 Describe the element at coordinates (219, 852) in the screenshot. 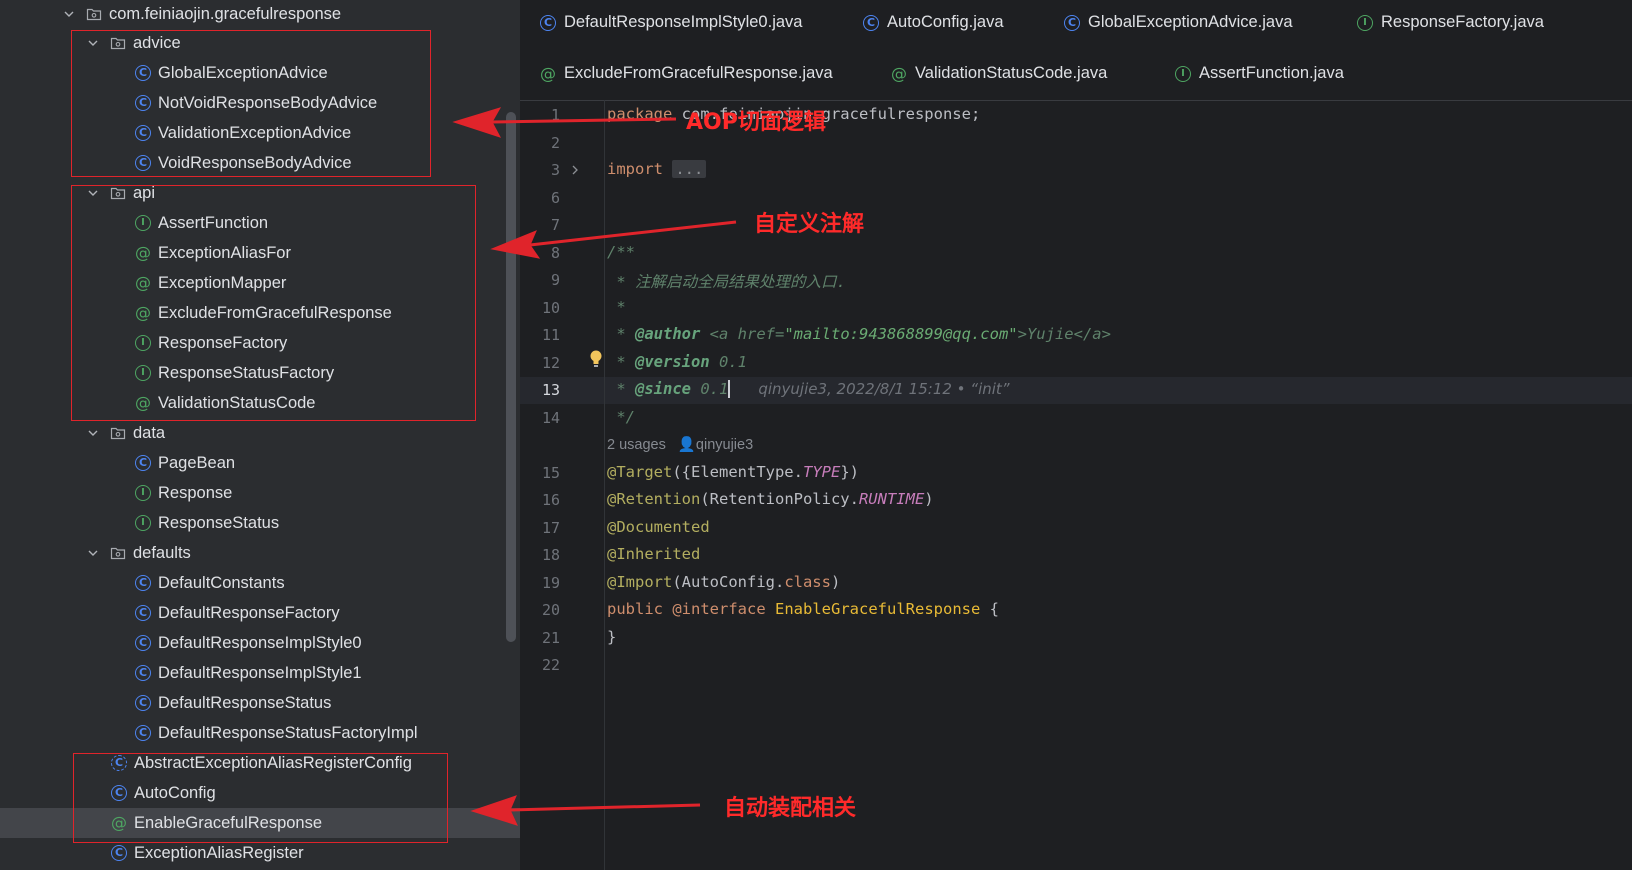

I see `tree-label: ExceptionAliasRegister` at that location.